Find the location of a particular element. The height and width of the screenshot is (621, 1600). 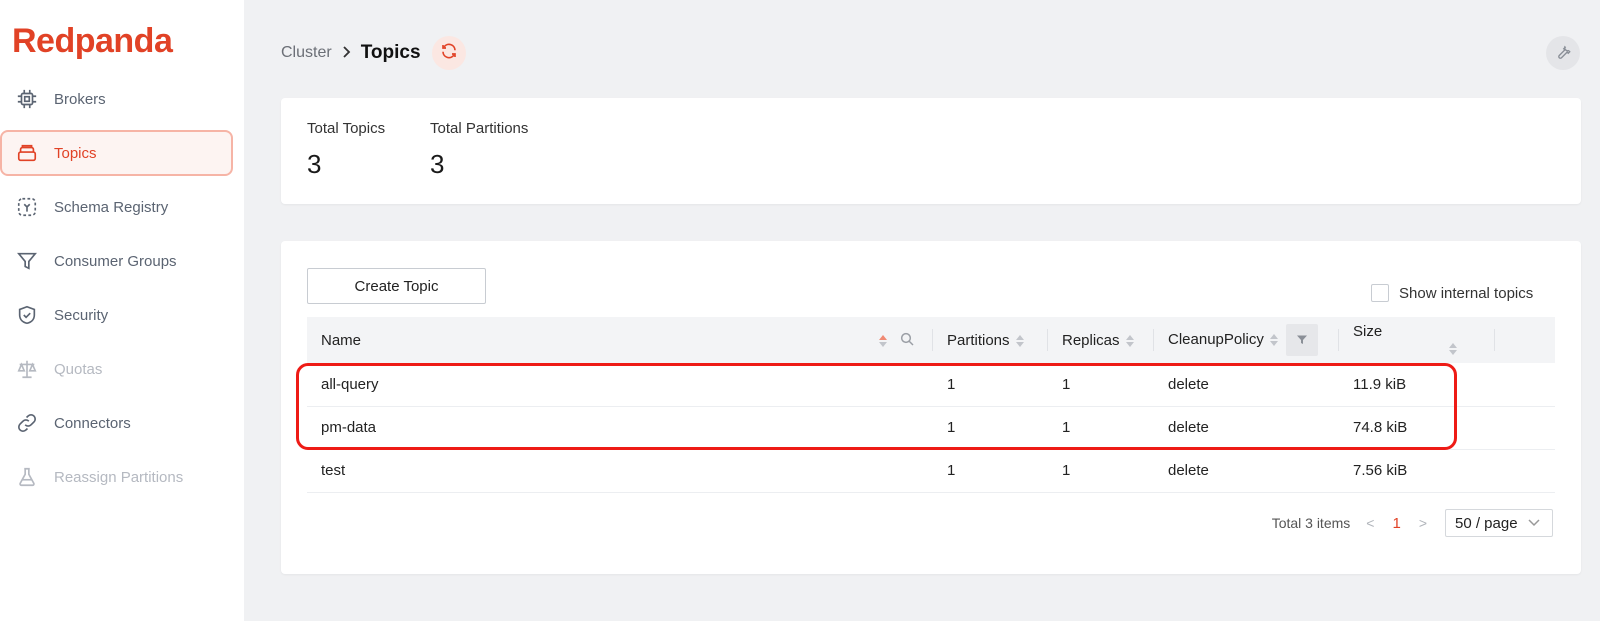

settings-button is located at coordinates (1563, 53).